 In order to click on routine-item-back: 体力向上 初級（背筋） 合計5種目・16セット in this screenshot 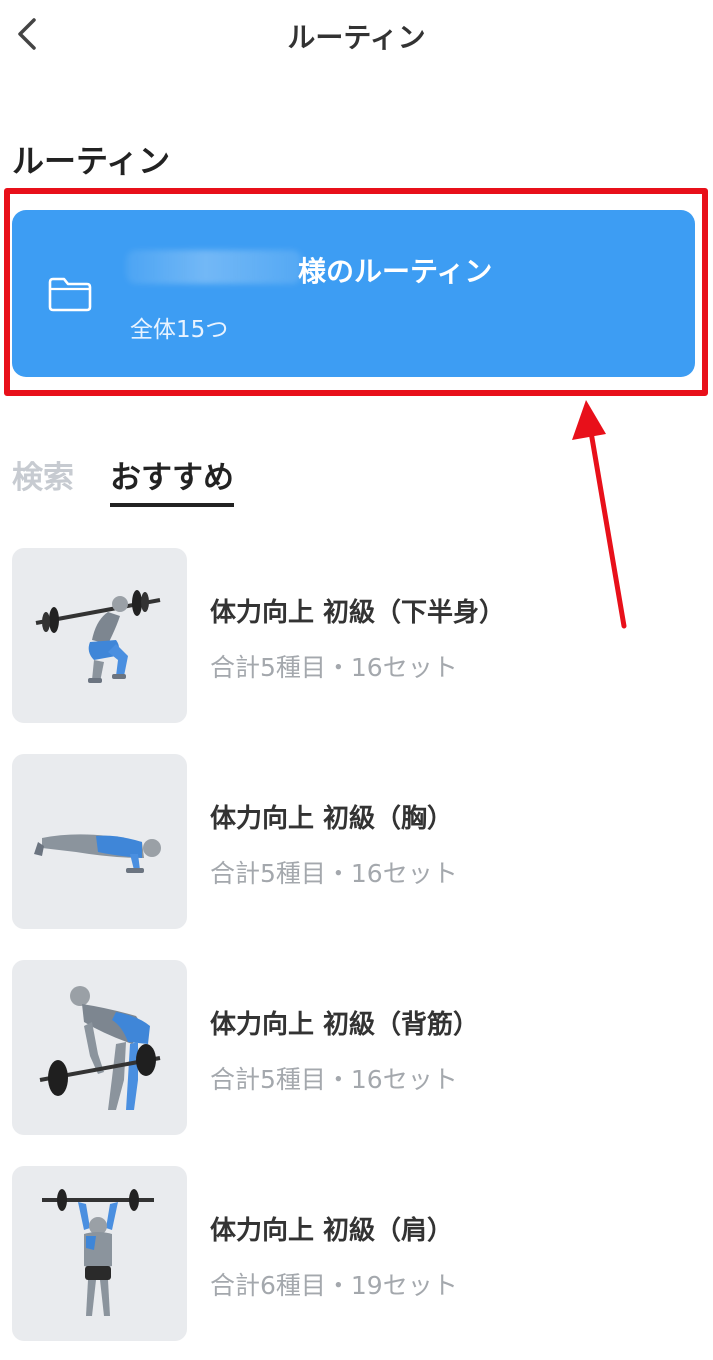, I will do `click(357, 1048)`.